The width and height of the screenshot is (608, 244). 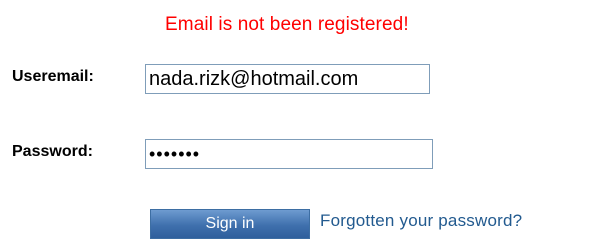 What do you see at coordinates (53, 76) in the screenshot?
I see `useremail-label: Useremail:` at bounding box center [53, 76].